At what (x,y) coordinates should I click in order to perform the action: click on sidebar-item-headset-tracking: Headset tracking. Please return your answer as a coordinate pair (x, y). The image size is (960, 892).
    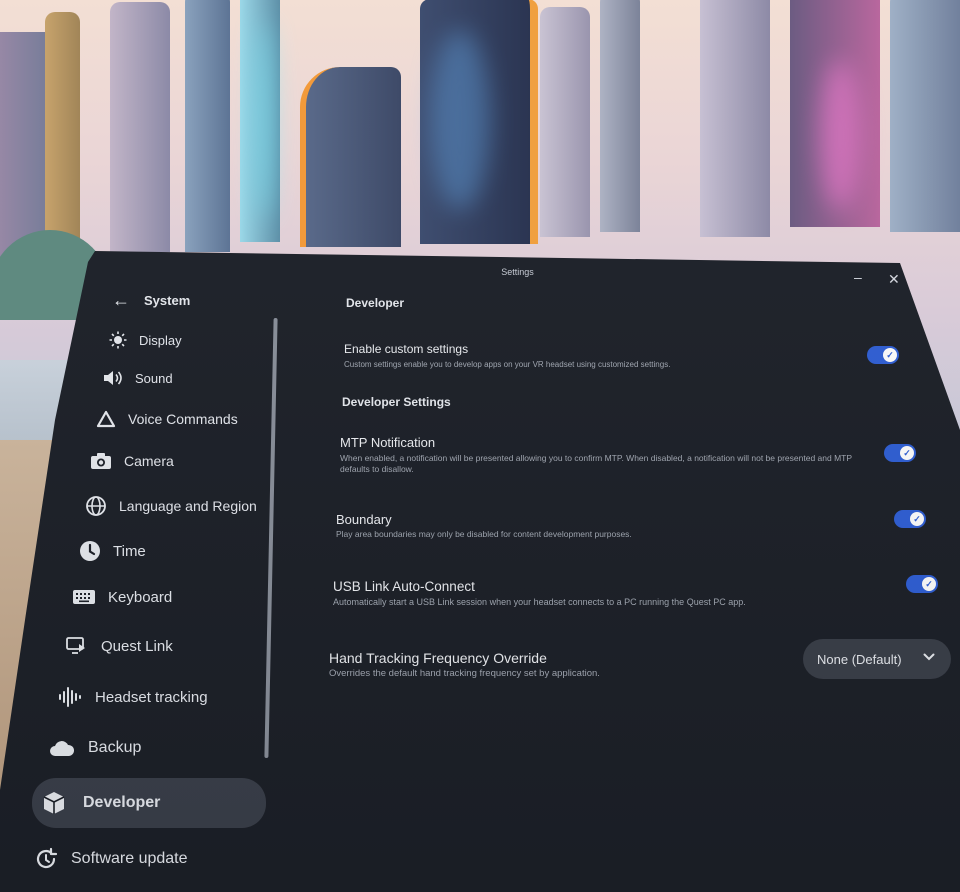
    Looking at the image, I should click on (132, 697).